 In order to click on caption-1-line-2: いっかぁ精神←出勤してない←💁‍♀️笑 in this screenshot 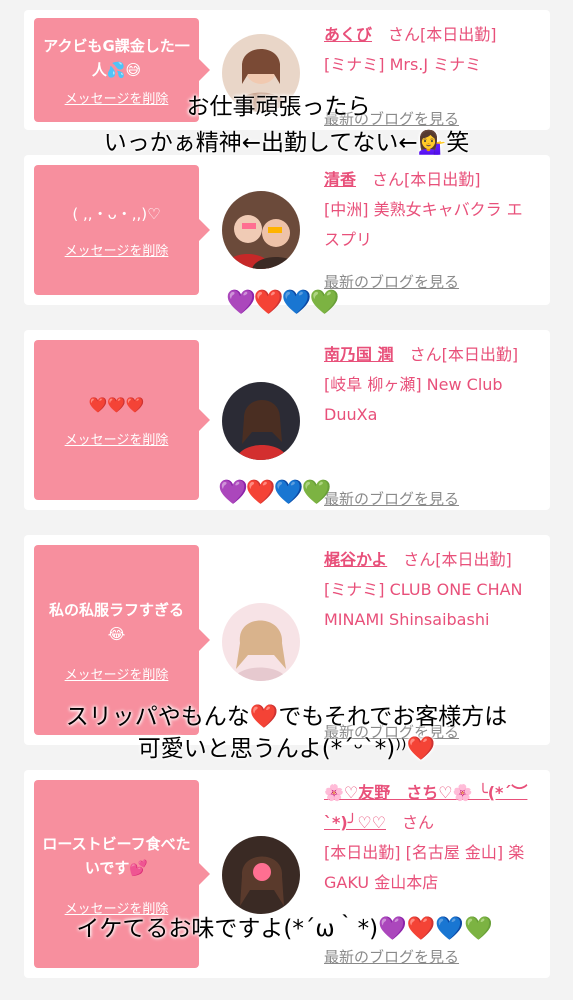, I will do `click(286, 143)`.